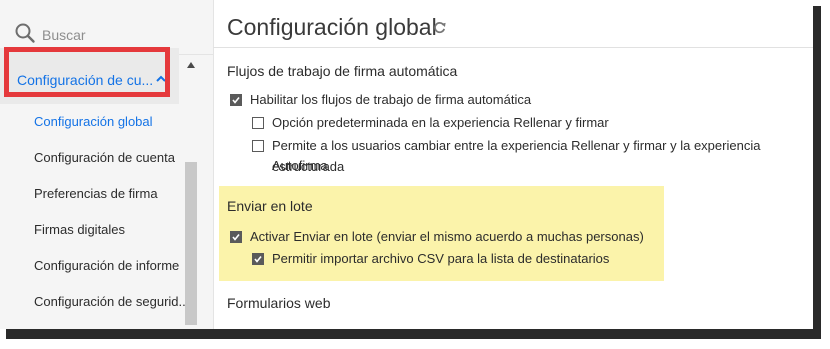 The height and width of the screenshot is (349, 830). What do you see at coordinates (191, 65) in the screenshot?
I see `scroll-up-arrow-icon` at bounding box center [191, 65].